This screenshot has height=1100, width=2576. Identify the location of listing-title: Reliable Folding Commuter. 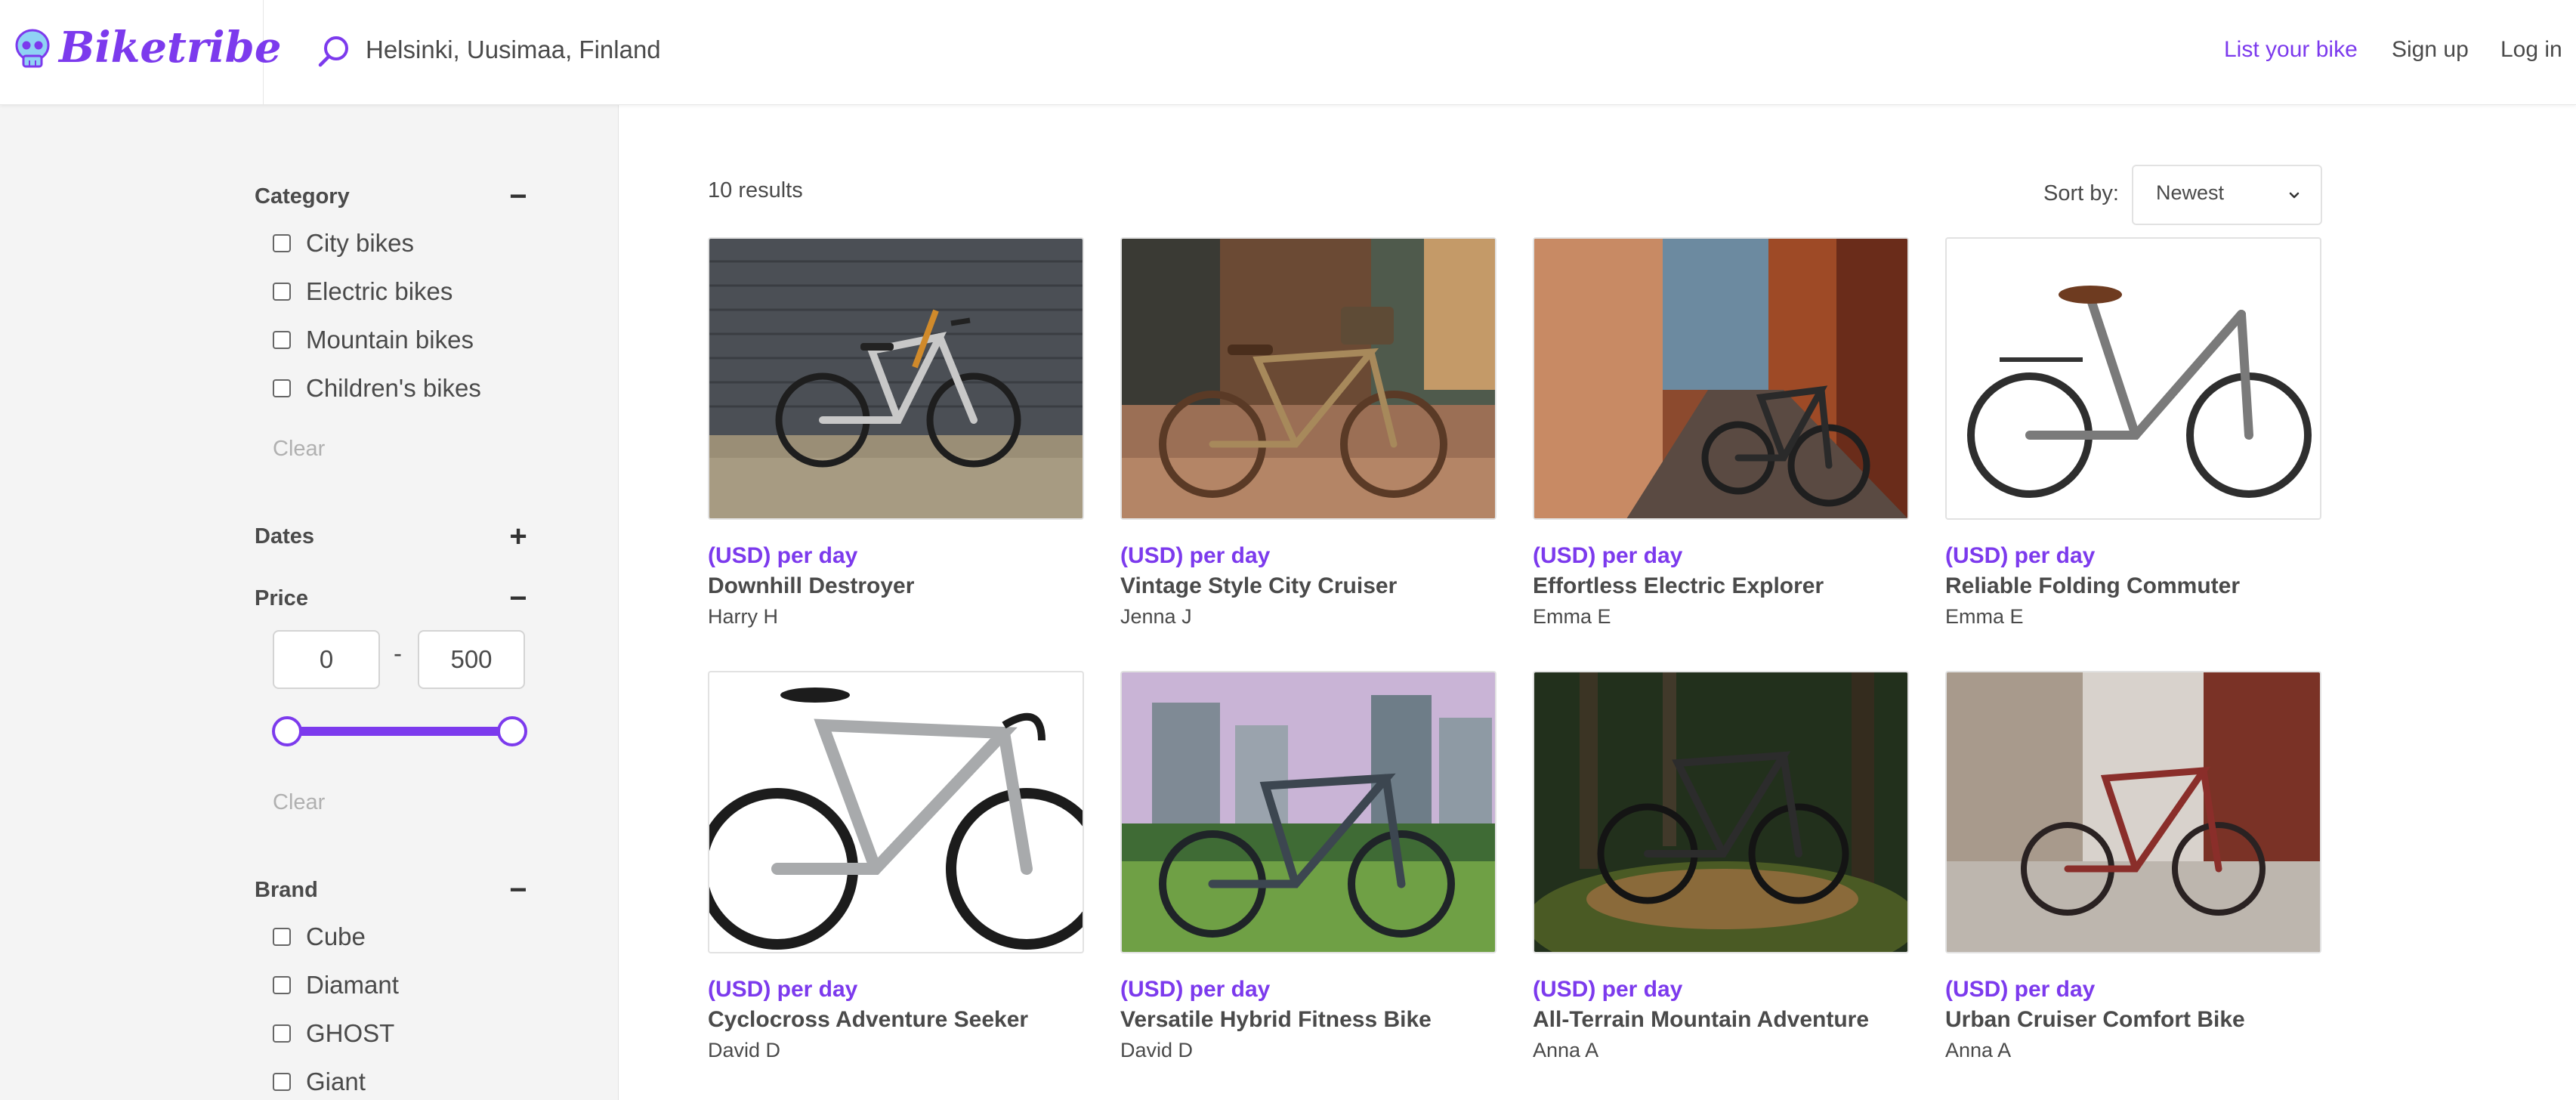
(2133, 586).